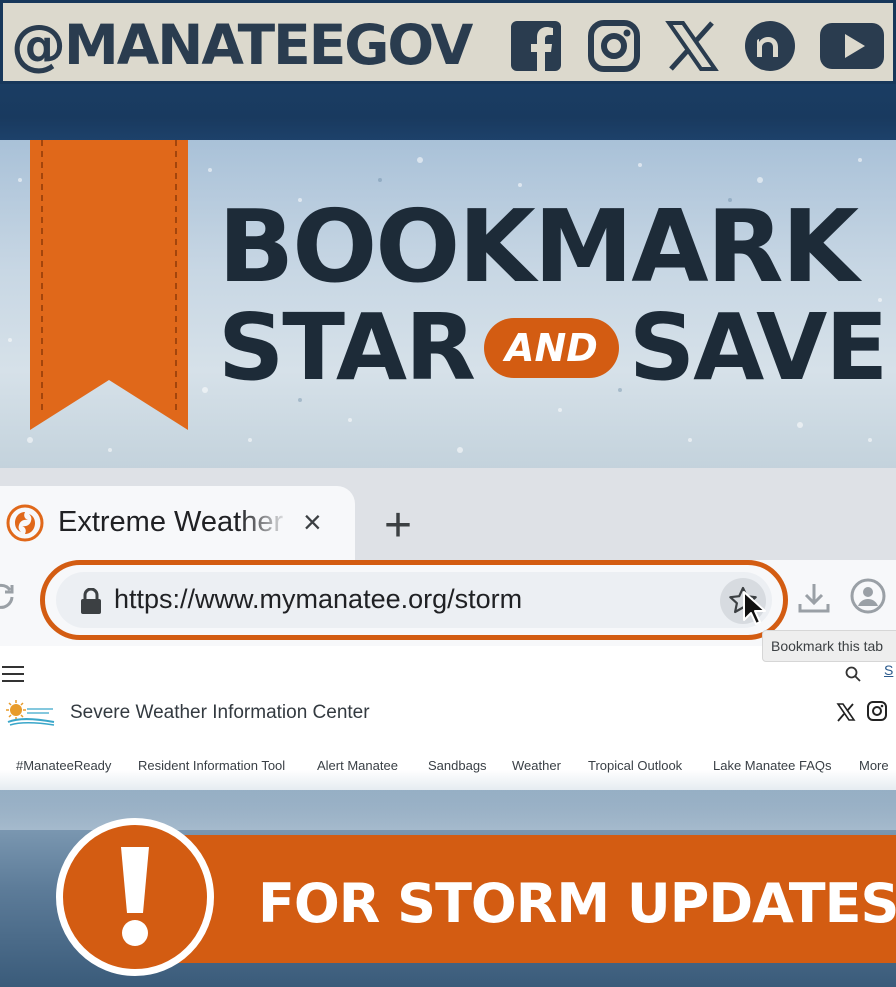 The image size is (896, 987). Describe the element at coordinates (398, 525) in the screenshot. I see `new-tab-button: +` at that location.